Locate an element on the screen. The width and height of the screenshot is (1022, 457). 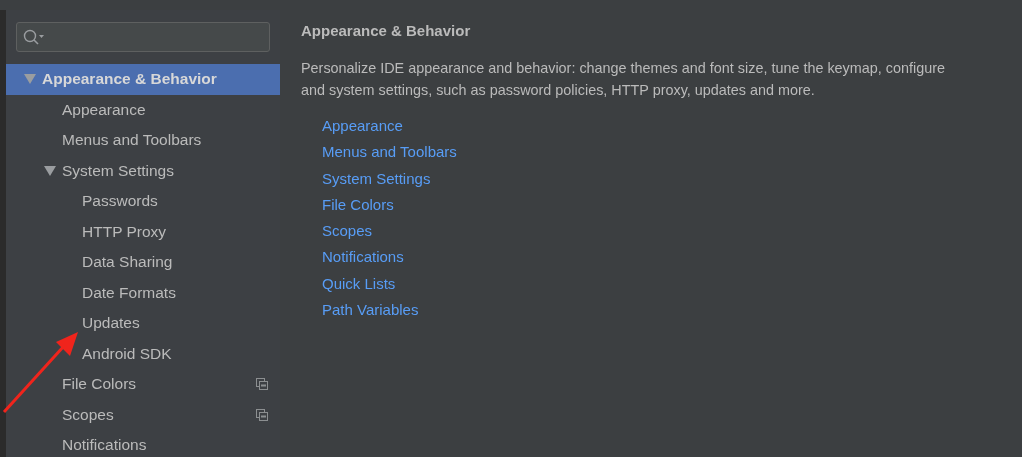
tree-item: Appearance is located at coordinates (143, 109).